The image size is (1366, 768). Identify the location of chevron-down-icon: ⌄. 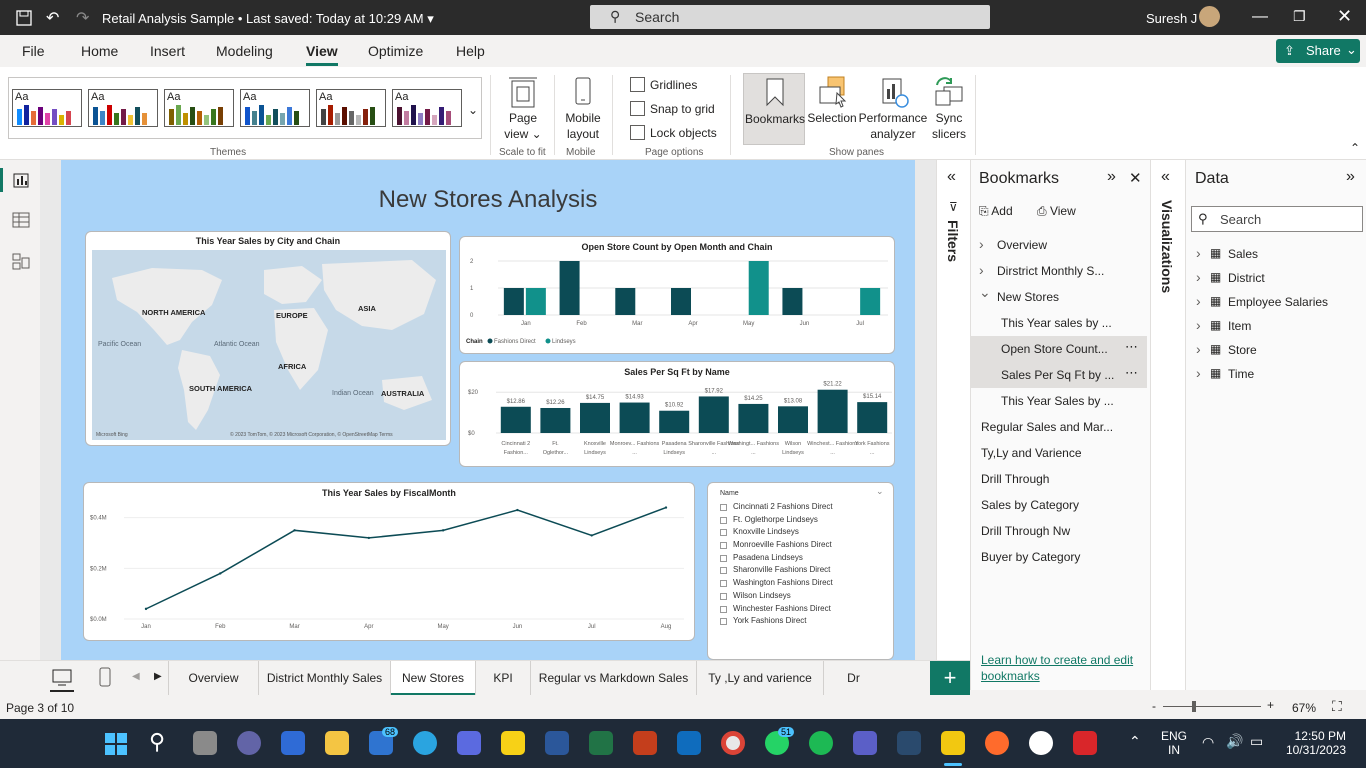
(880, 491).